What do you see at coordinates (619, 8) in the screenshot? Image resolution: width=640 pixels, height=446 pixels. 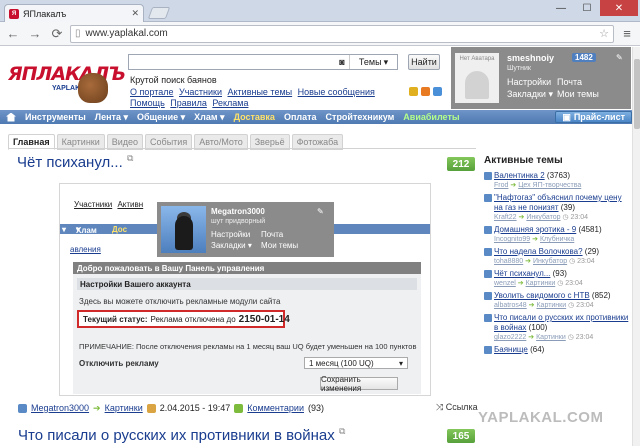 I see `window-close-icon: ✕` at bounding box center [619, 8].